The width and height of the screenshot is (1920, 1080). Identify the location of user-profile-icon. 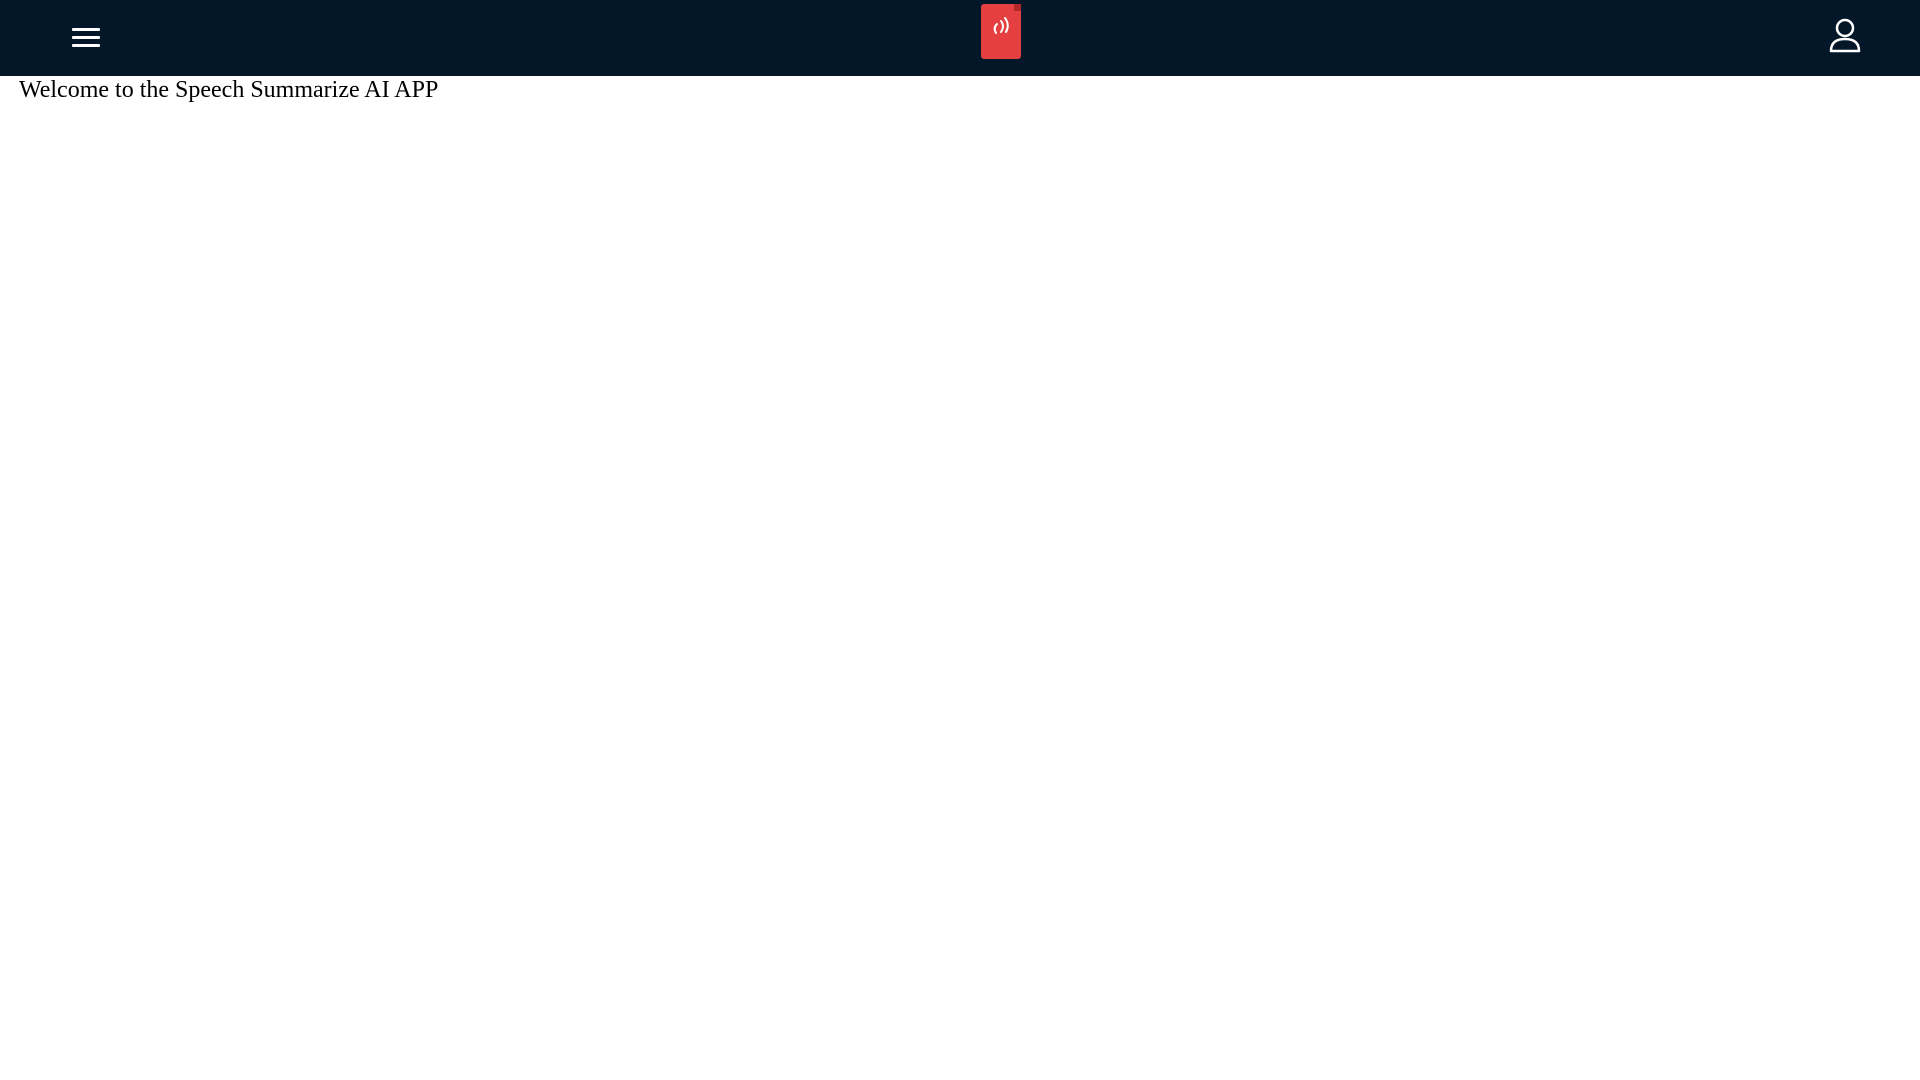
(1845, 35).